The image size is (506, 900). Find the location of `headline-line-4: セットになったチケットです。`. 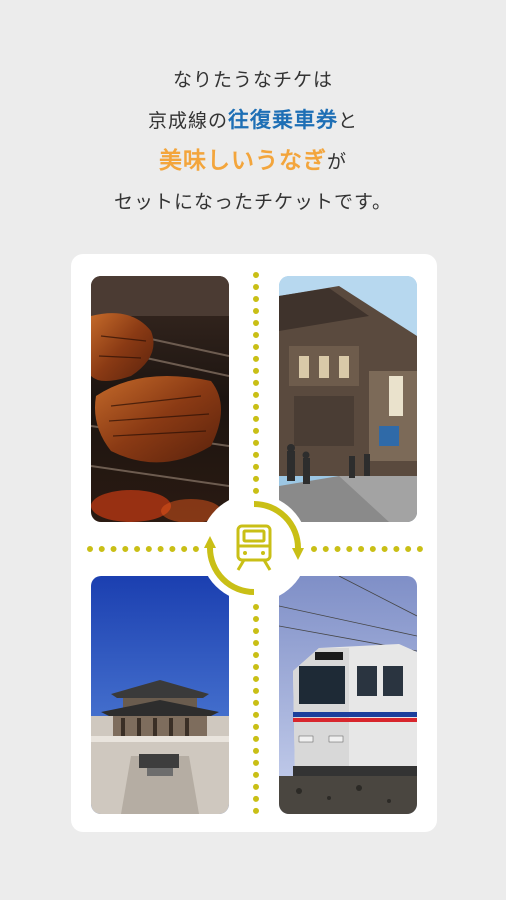

headline-line-4: セットになったチケットです。 is located at coordinates (253, 202).